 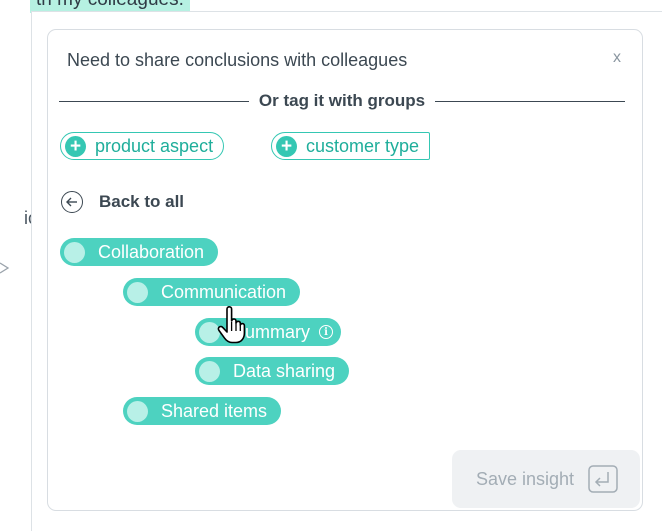 I want to click on divider-label: Or tag it with groups, so click(x=342, y=100).